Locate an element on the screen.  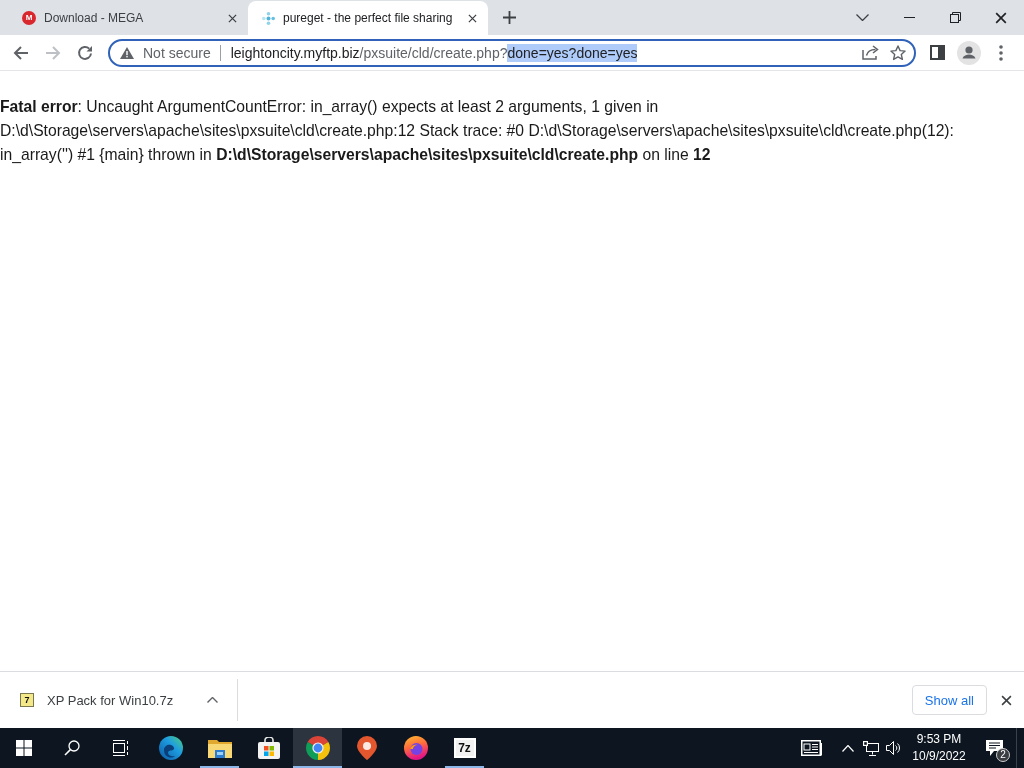
clock-button: 9:53 PM 10/9/2022 is located at coordinates (939, 748).